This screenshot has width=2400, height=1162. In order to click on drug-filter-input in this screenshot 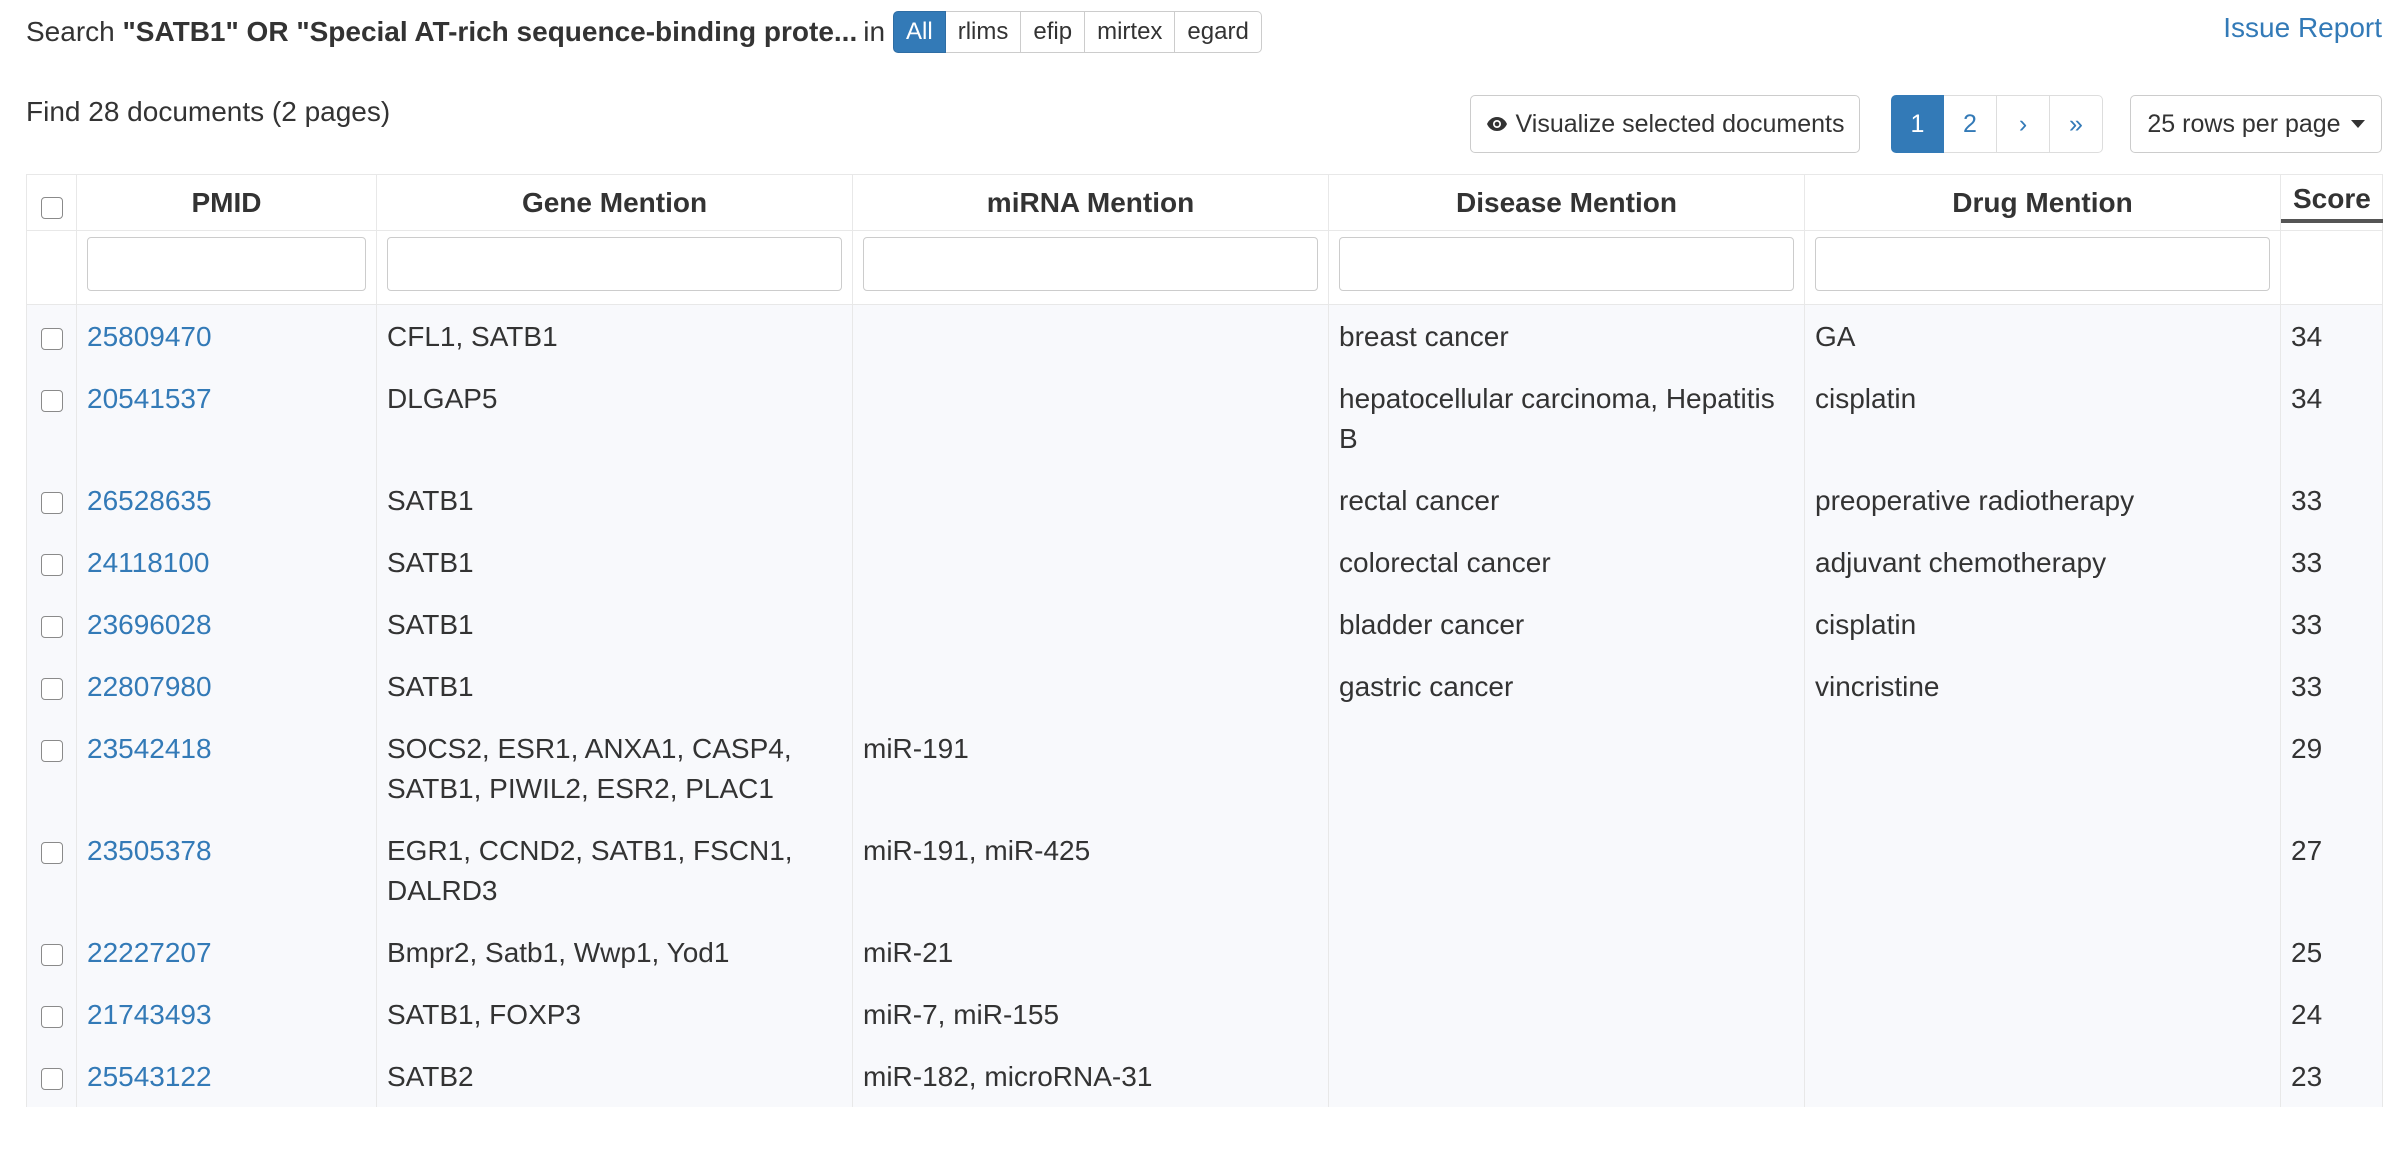, I will do `click(2042, 264)`.